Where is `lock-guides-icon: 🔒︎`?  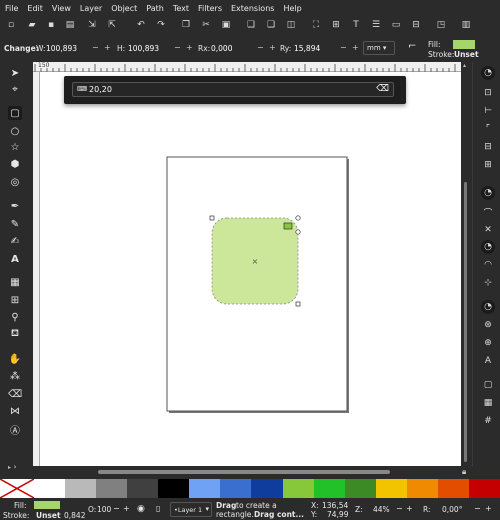
lock-guides-icon: 🔒︎ is located at coordinates (464, 472).